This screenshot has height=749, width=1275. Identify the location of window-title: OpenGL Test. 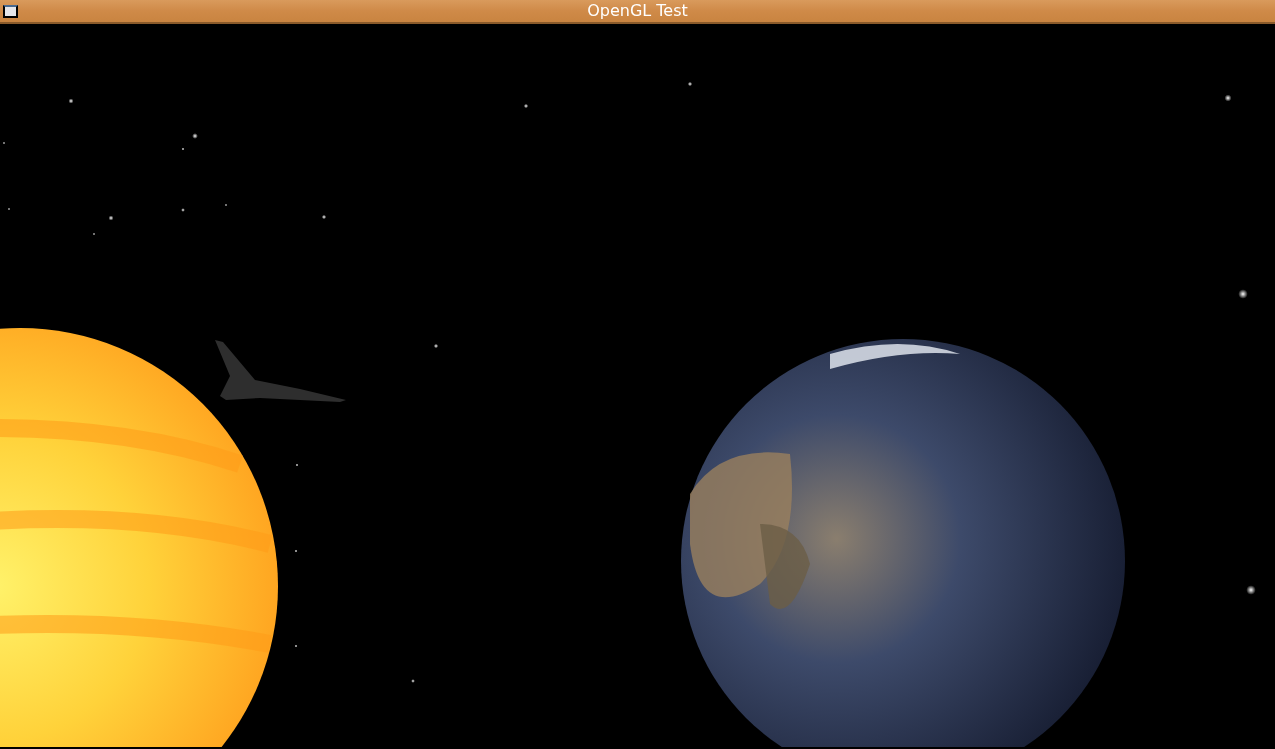
(637, 11).